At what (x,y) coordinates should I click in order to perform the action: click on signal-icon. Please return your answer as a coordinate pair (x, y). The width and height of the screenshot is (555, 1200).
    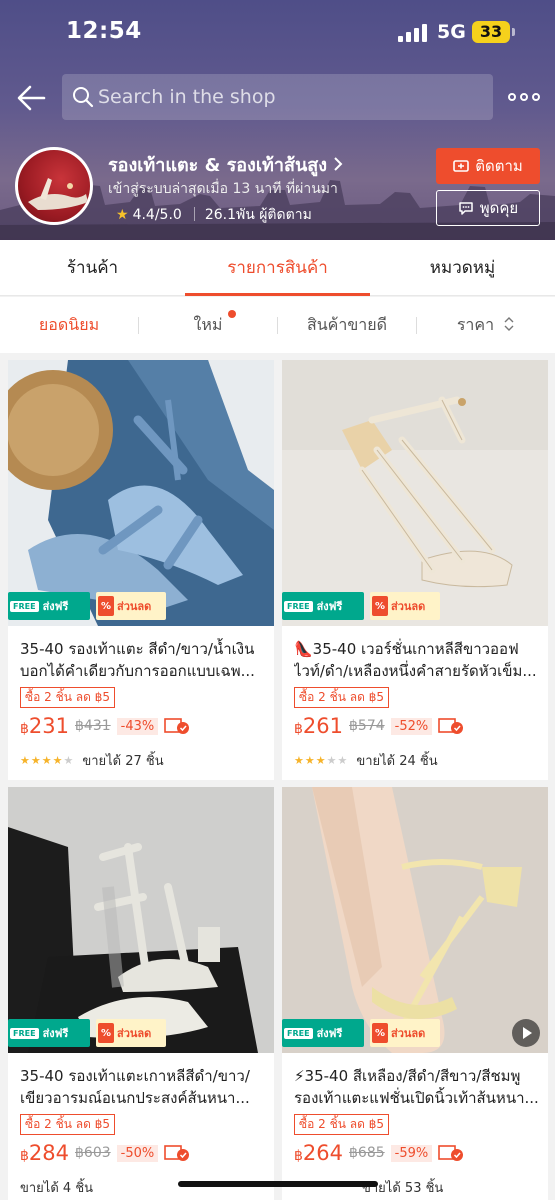
    Looking at the image, I should click on (413, 33).